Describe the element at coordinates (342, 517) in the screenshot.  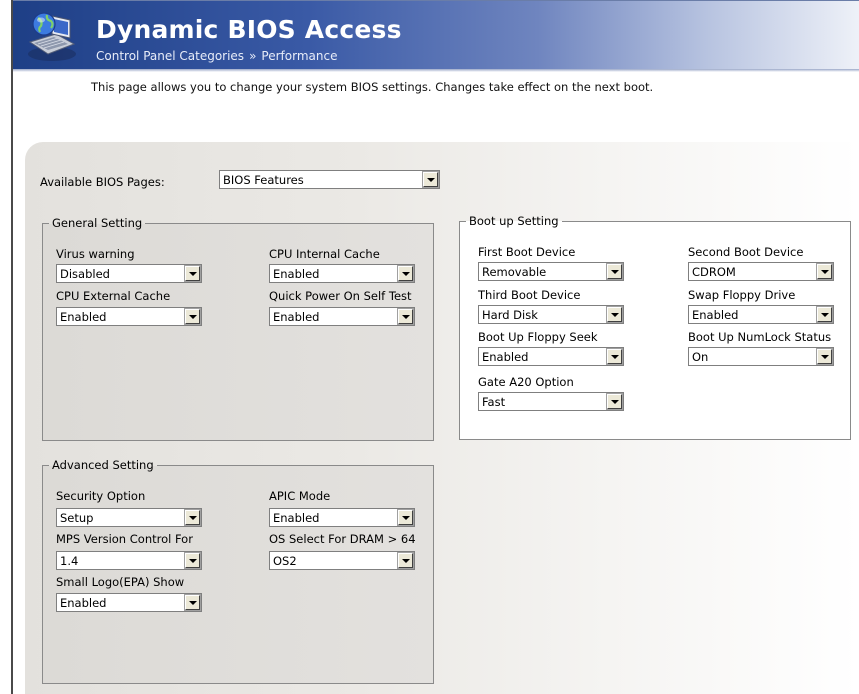
I see `apic-mode-select: Enabled` at that location.